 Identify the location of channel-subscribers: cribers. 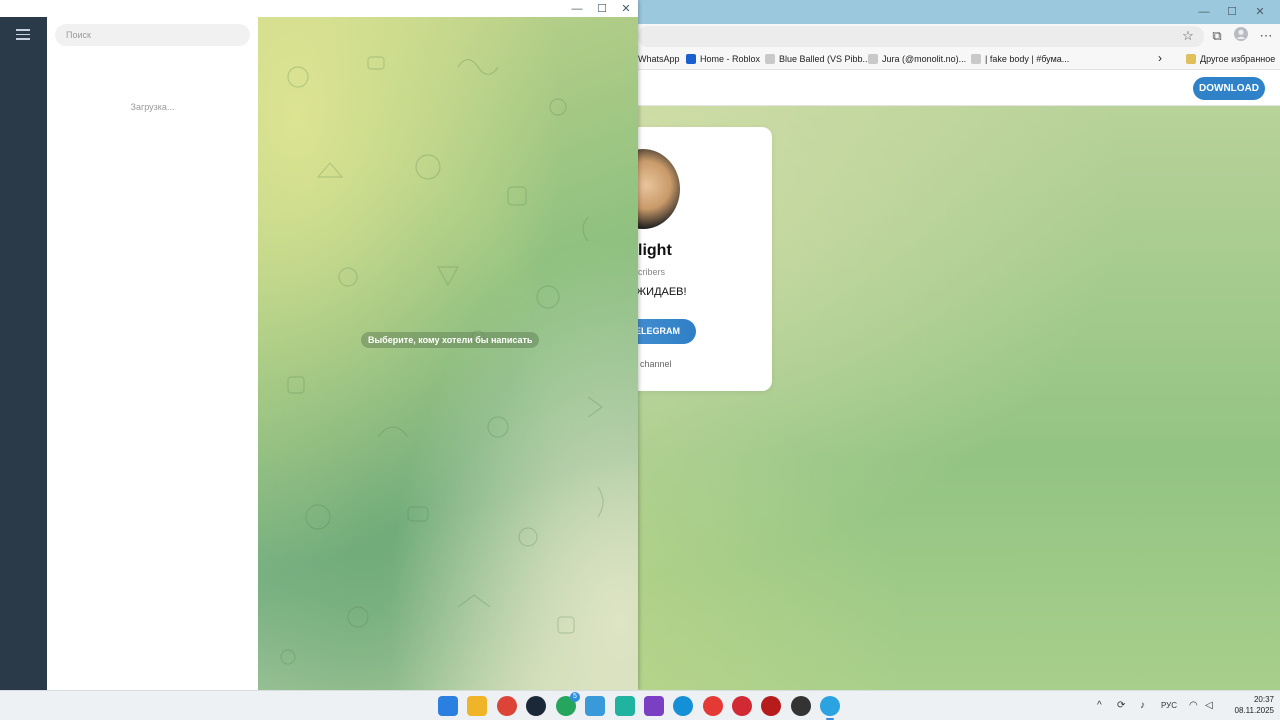
(652, 272).